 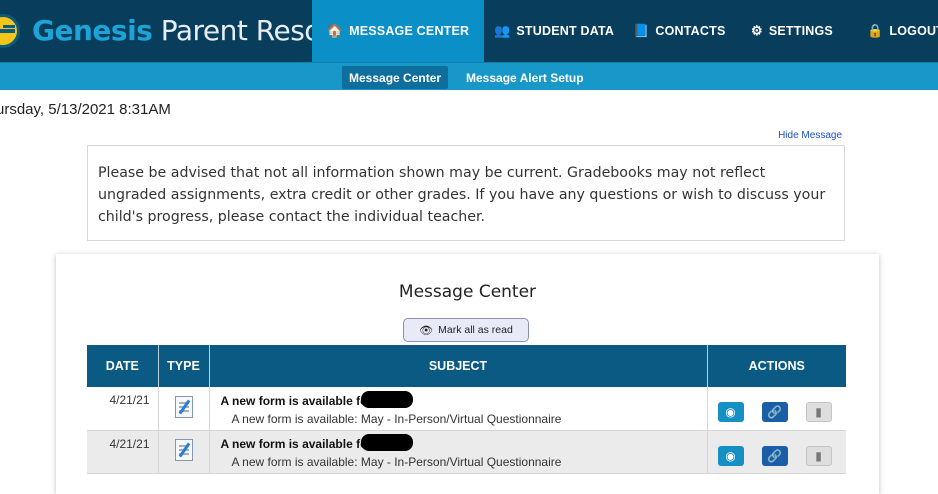 I want to click on column-header-actions: ACTIONS, so click(x=776, y=366).